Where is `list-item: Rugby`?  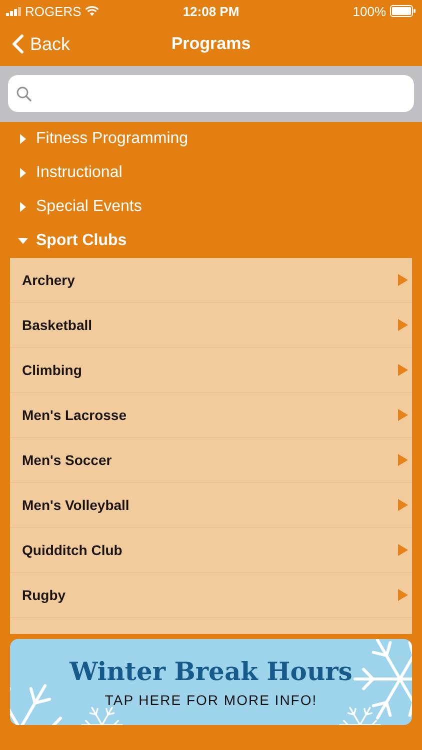 list-item: Rugby is located at coordinates (211, 595).